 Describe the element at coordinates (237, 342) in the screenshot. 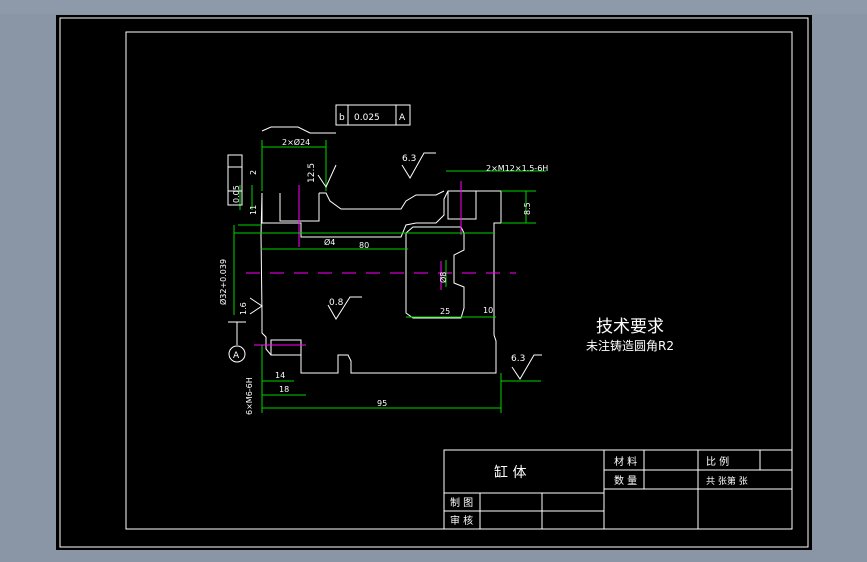

I see `datum-symbol: A` at that location.